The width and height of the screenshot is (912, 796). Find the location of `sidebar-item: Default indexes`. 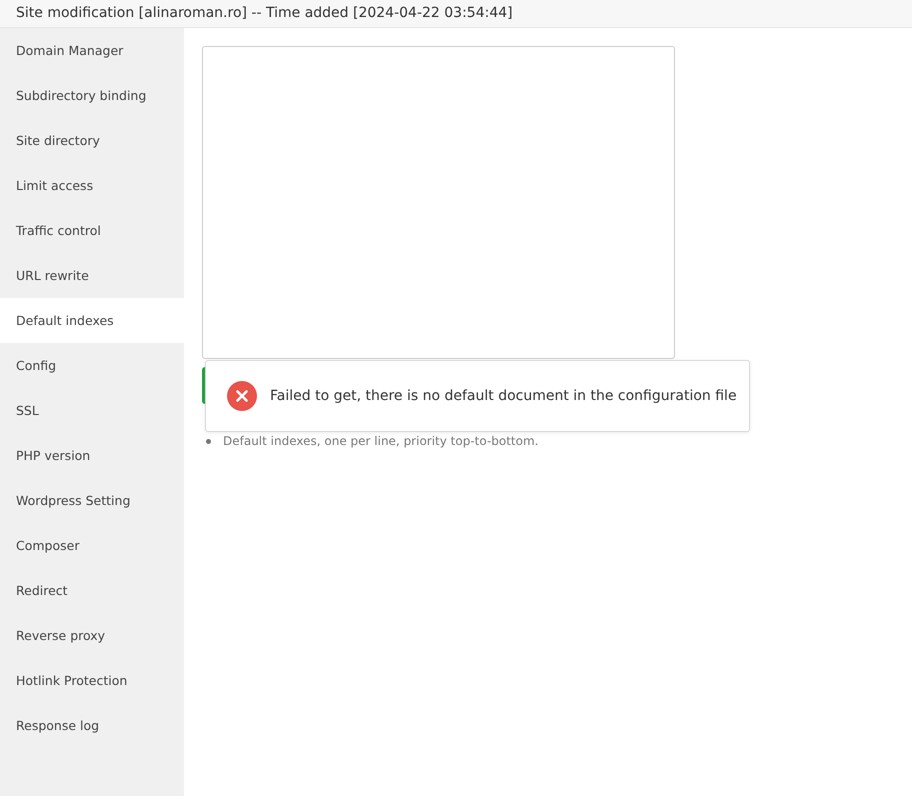

sidebar-item: Default indexes is located at coordinates (92, 320).